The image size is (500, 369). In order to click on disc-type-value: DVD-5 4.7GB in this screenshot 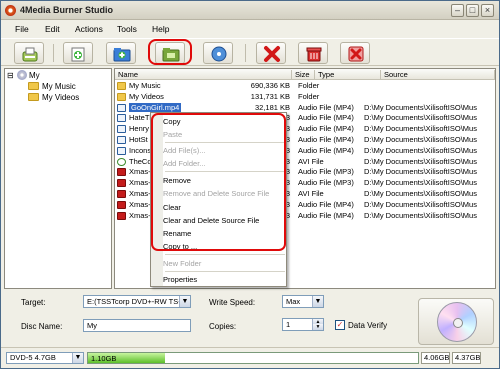, I will do `click(33, 357)`.